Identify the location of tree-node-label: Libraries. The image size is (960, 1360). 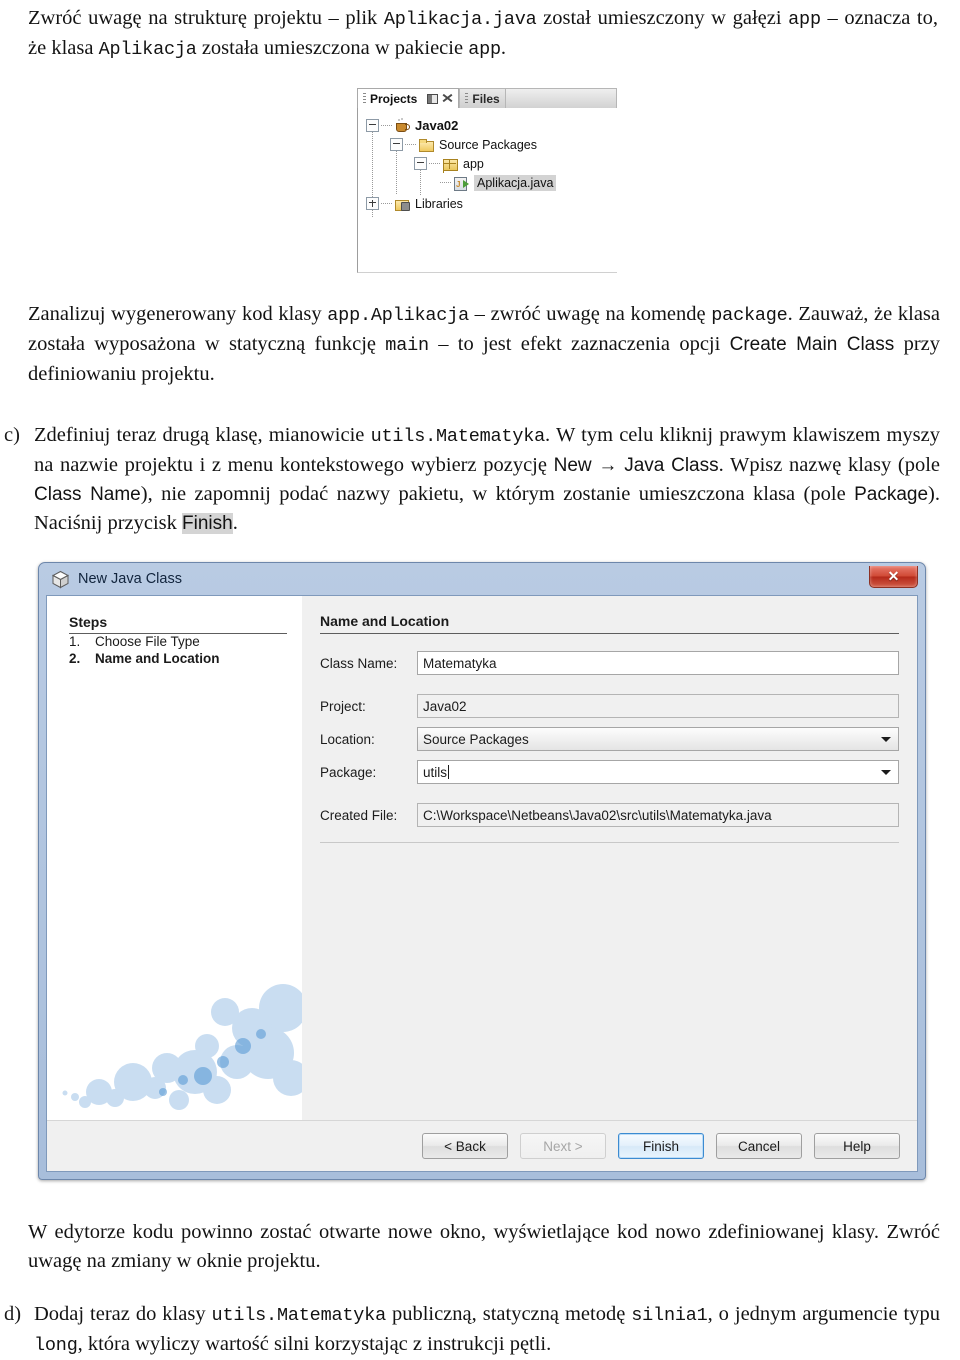
(439, 203).